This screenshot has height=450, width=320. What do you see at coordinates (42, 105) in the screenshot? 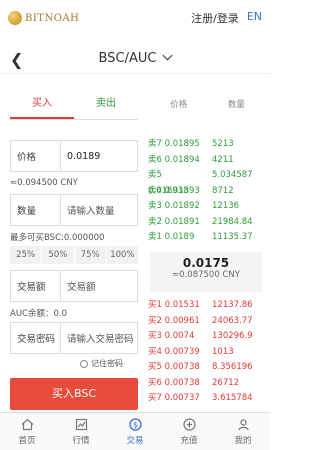
I see `tab-buy: 买入` at bounding box center [42, 105].